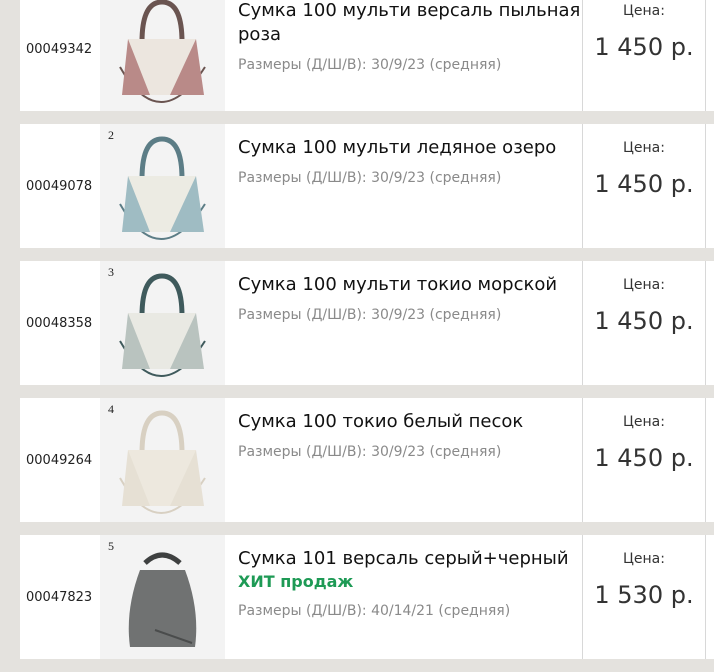 The height and width of the screenshot is (672, 714). Describe the element at coordinates (59, 460) in the screenshot. I see `product-code: 00049264` at that location.